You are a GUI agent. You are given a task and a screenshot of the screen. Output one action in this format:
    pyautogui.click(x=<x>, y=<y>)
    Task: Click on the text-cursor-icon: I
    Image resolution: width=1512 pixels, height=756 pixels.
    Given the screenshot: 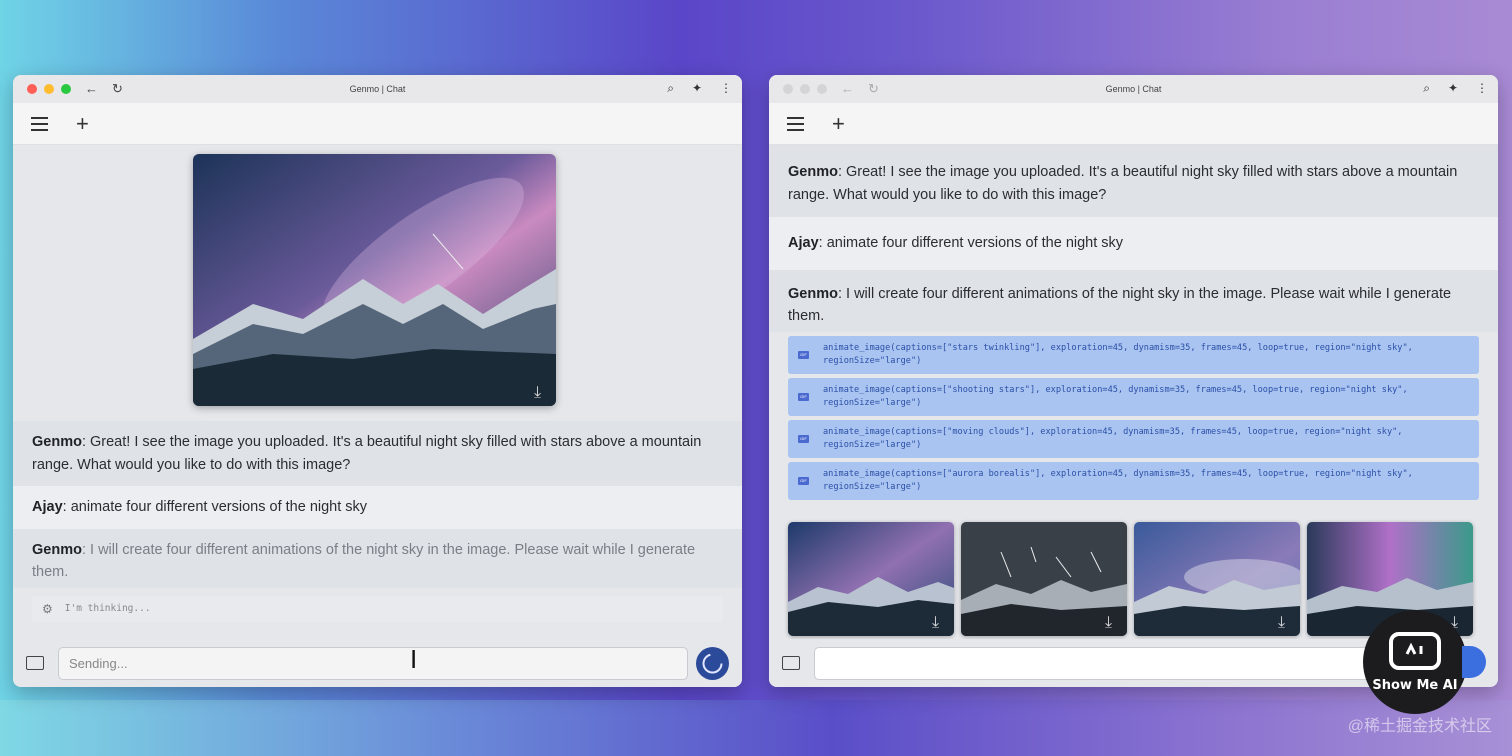 What is the action you would take?
    pyautogui.click(x=414, y=659)
    